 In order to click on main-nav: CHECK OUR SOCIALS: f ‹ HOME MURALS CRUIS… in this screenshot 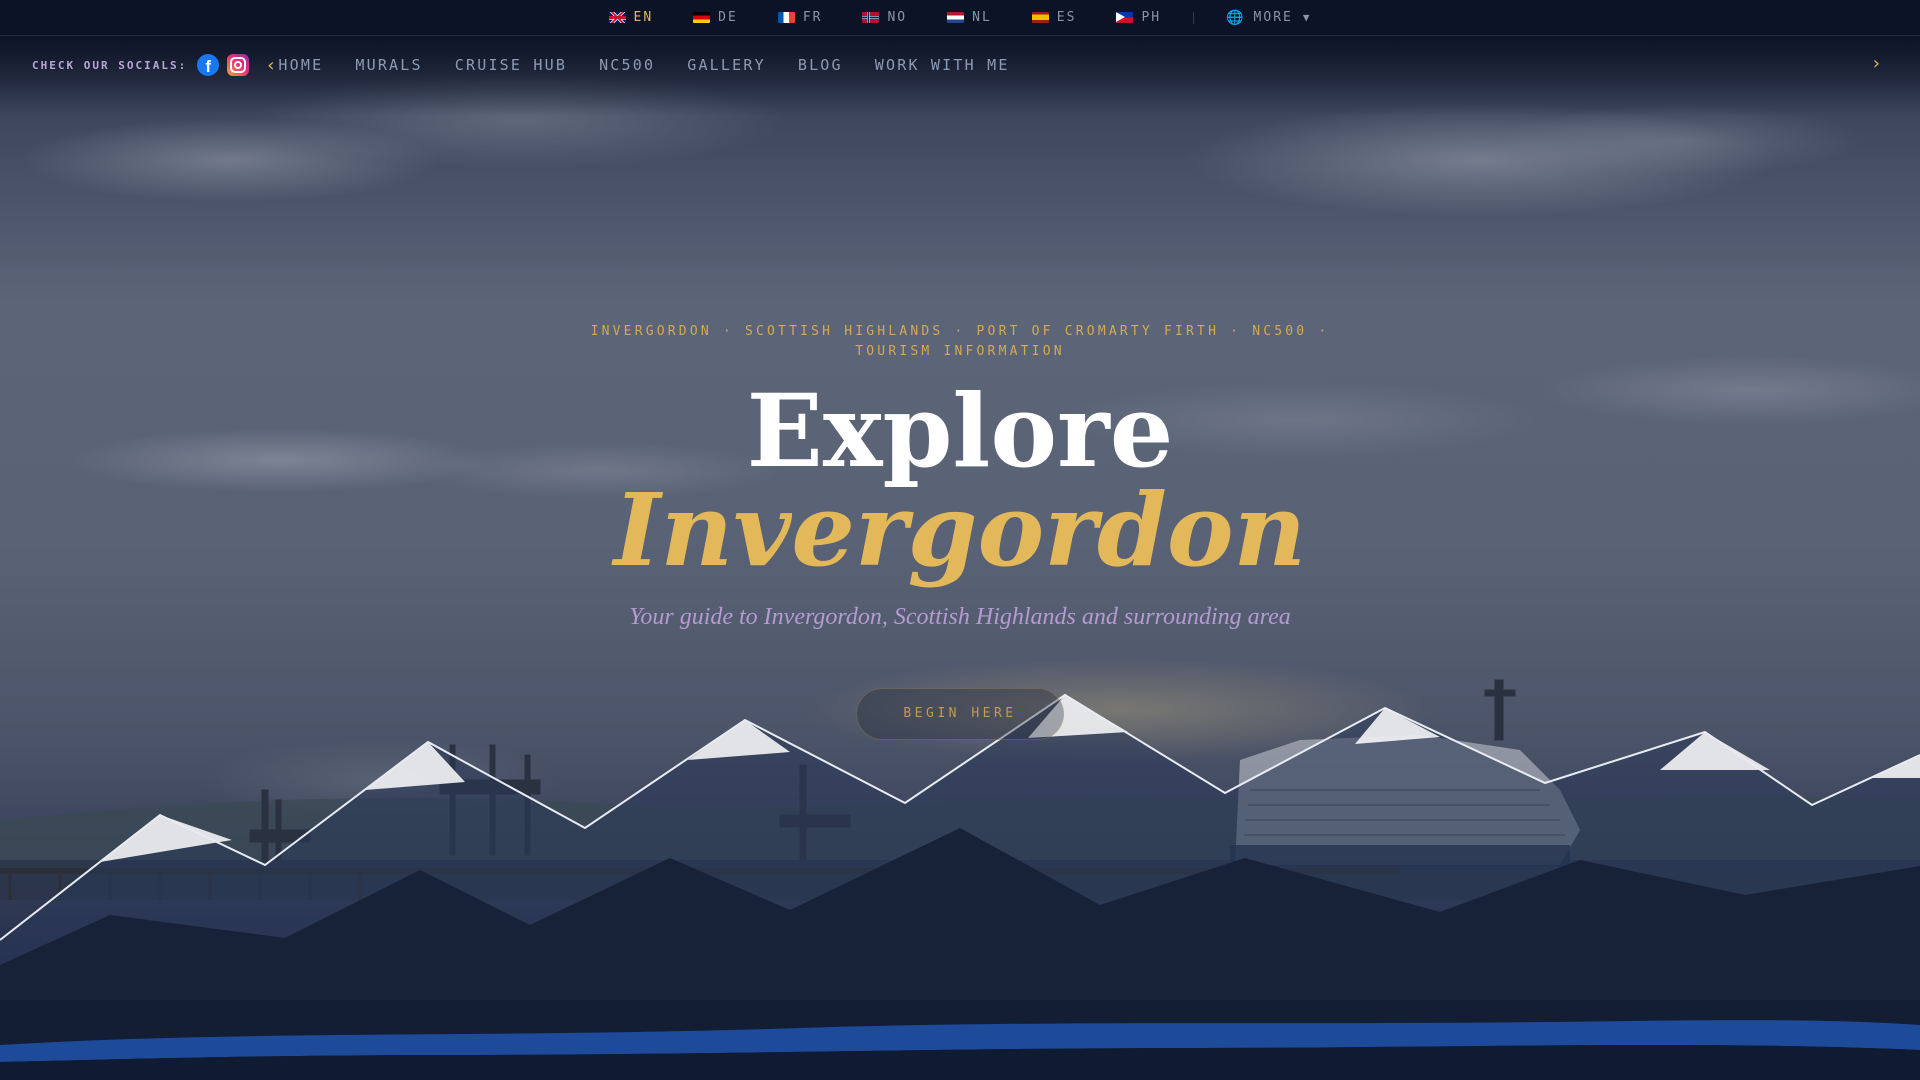, I will do `click(960, 65)`.